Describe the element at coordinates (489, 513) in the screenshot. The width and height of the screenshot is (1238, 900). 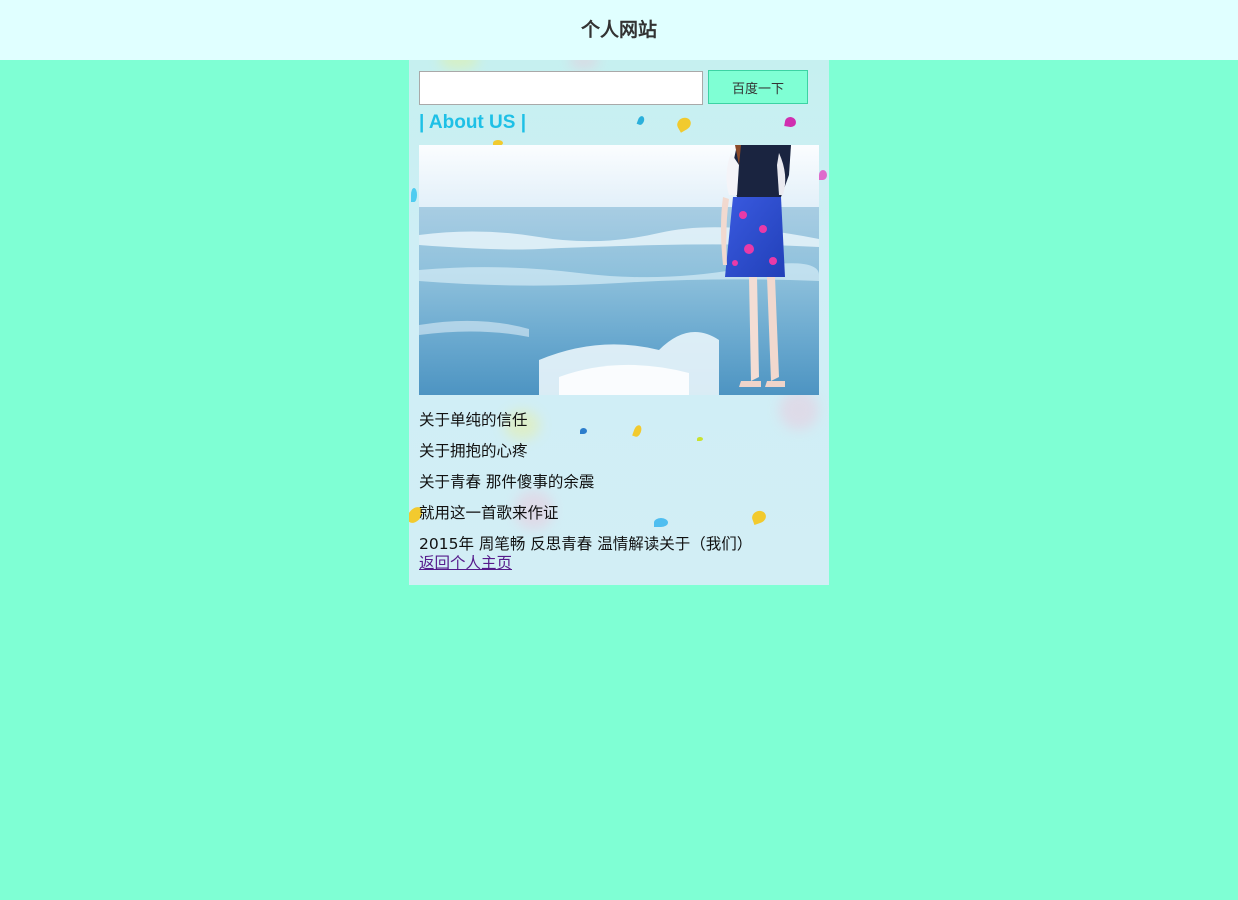
I see `content-line: 就用这一首歌来作证` at that location.